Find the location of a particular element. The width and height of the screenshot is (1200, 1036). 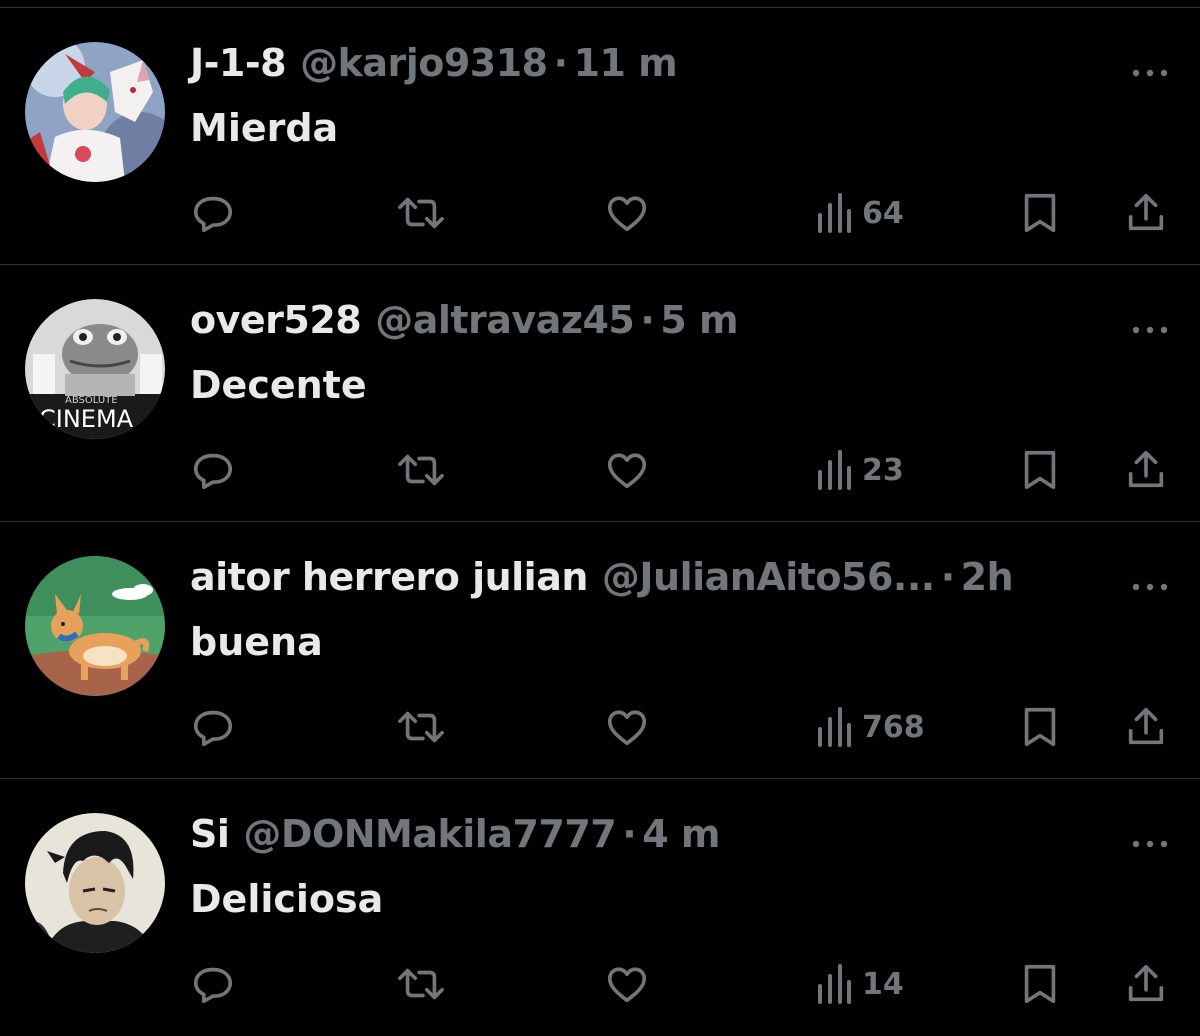

views-button: 23 is located at coordinates (860, 470).